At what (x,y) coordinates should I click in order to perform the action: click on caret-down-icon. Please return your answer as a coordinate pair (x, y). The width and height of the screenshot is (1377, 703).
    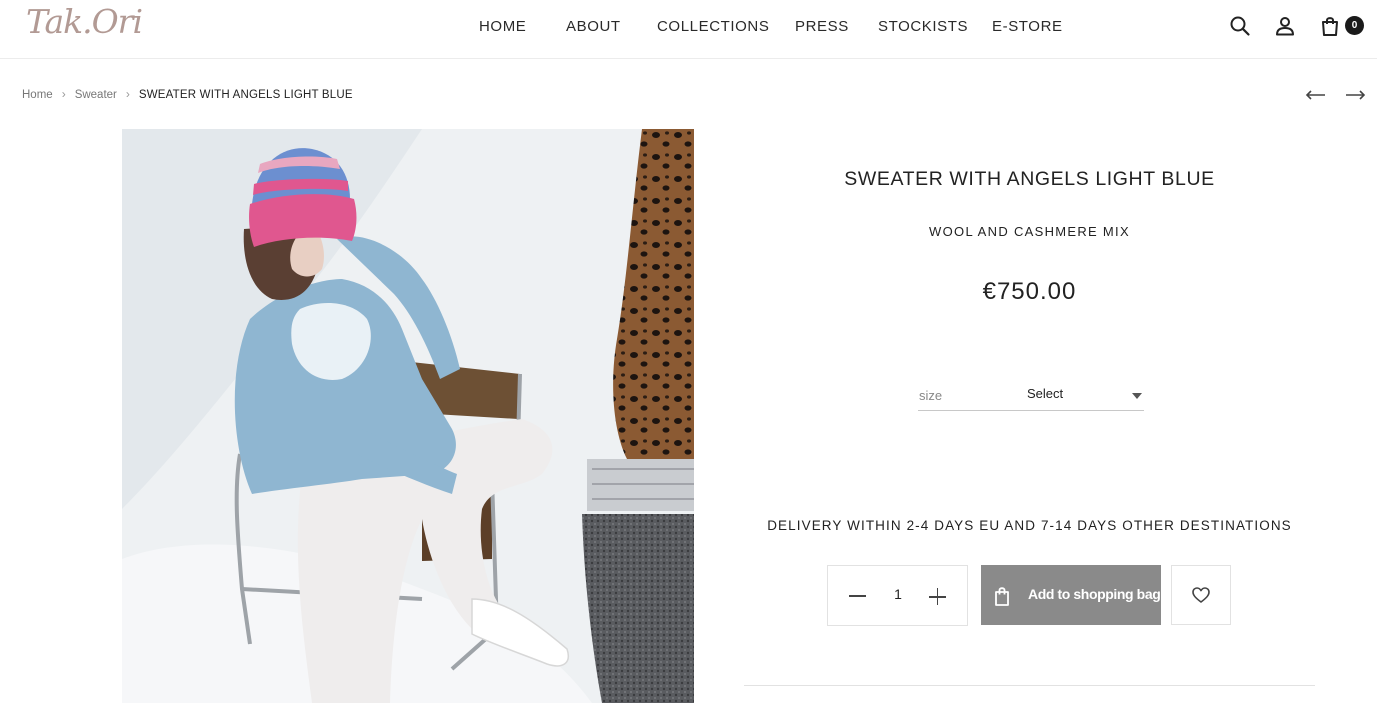
    Looking at the image, I should click on (1137, 396).